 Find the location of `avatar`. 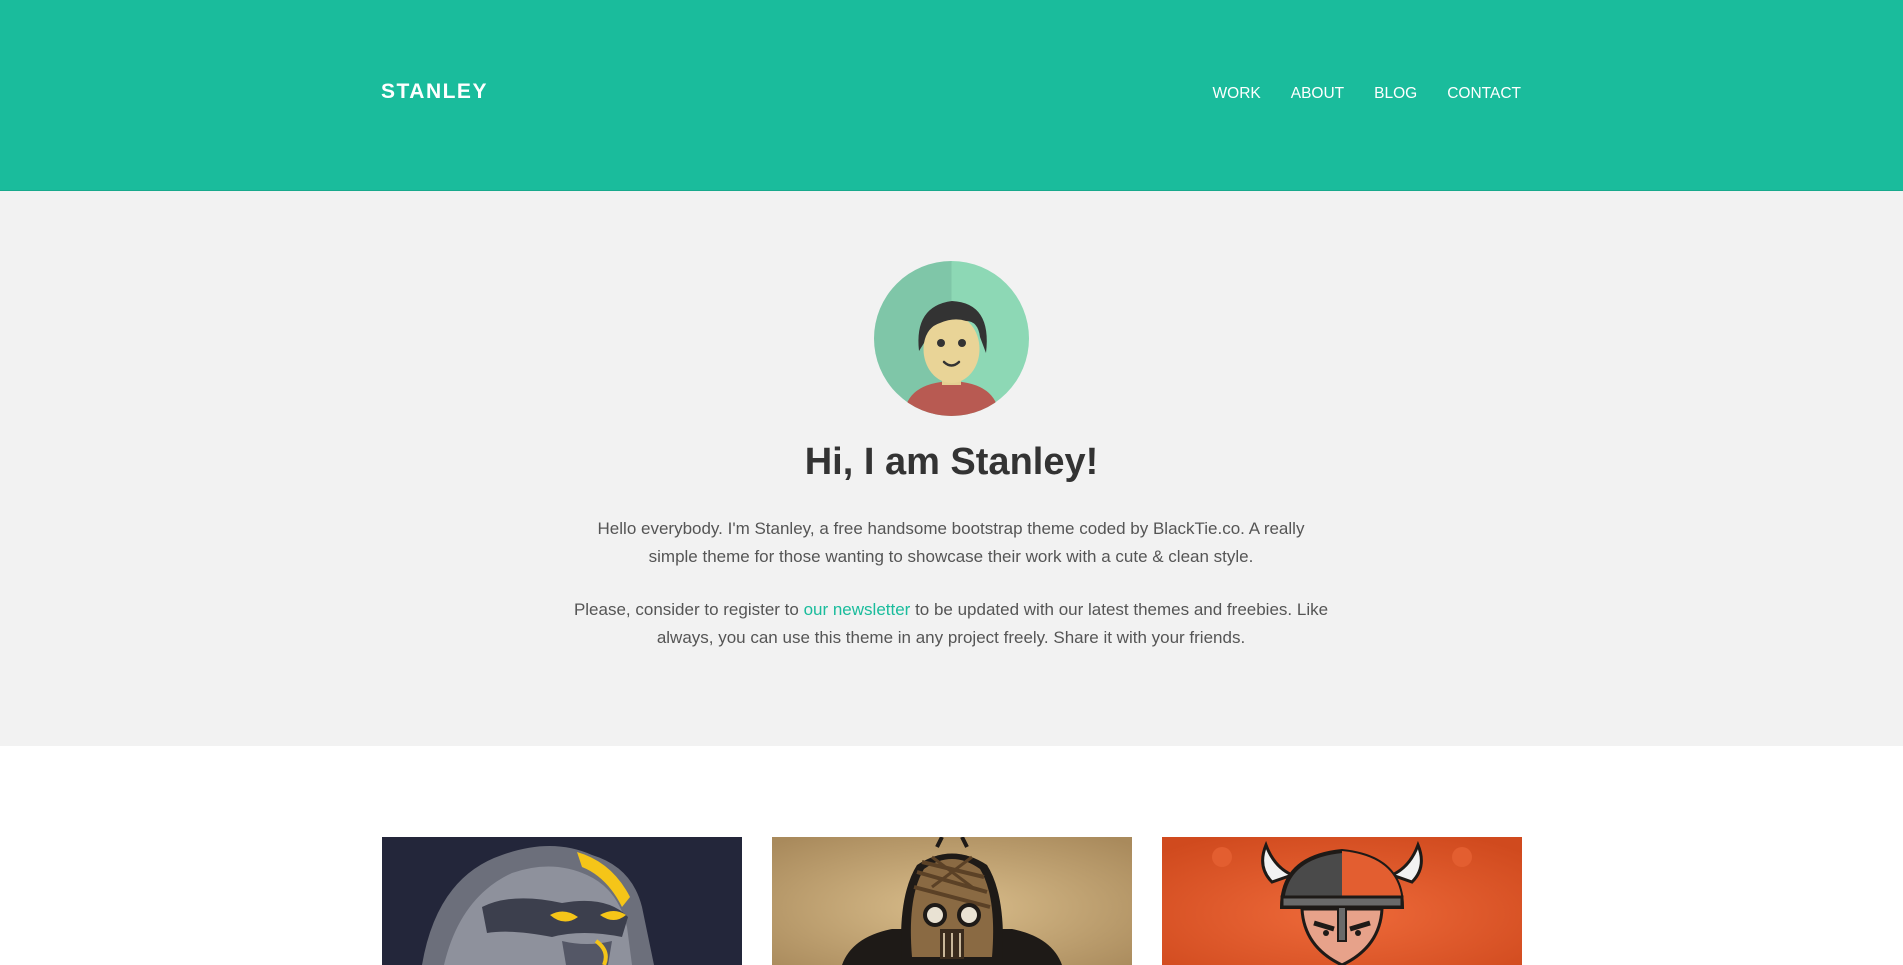

avatar is located at coordinates (951, 338).